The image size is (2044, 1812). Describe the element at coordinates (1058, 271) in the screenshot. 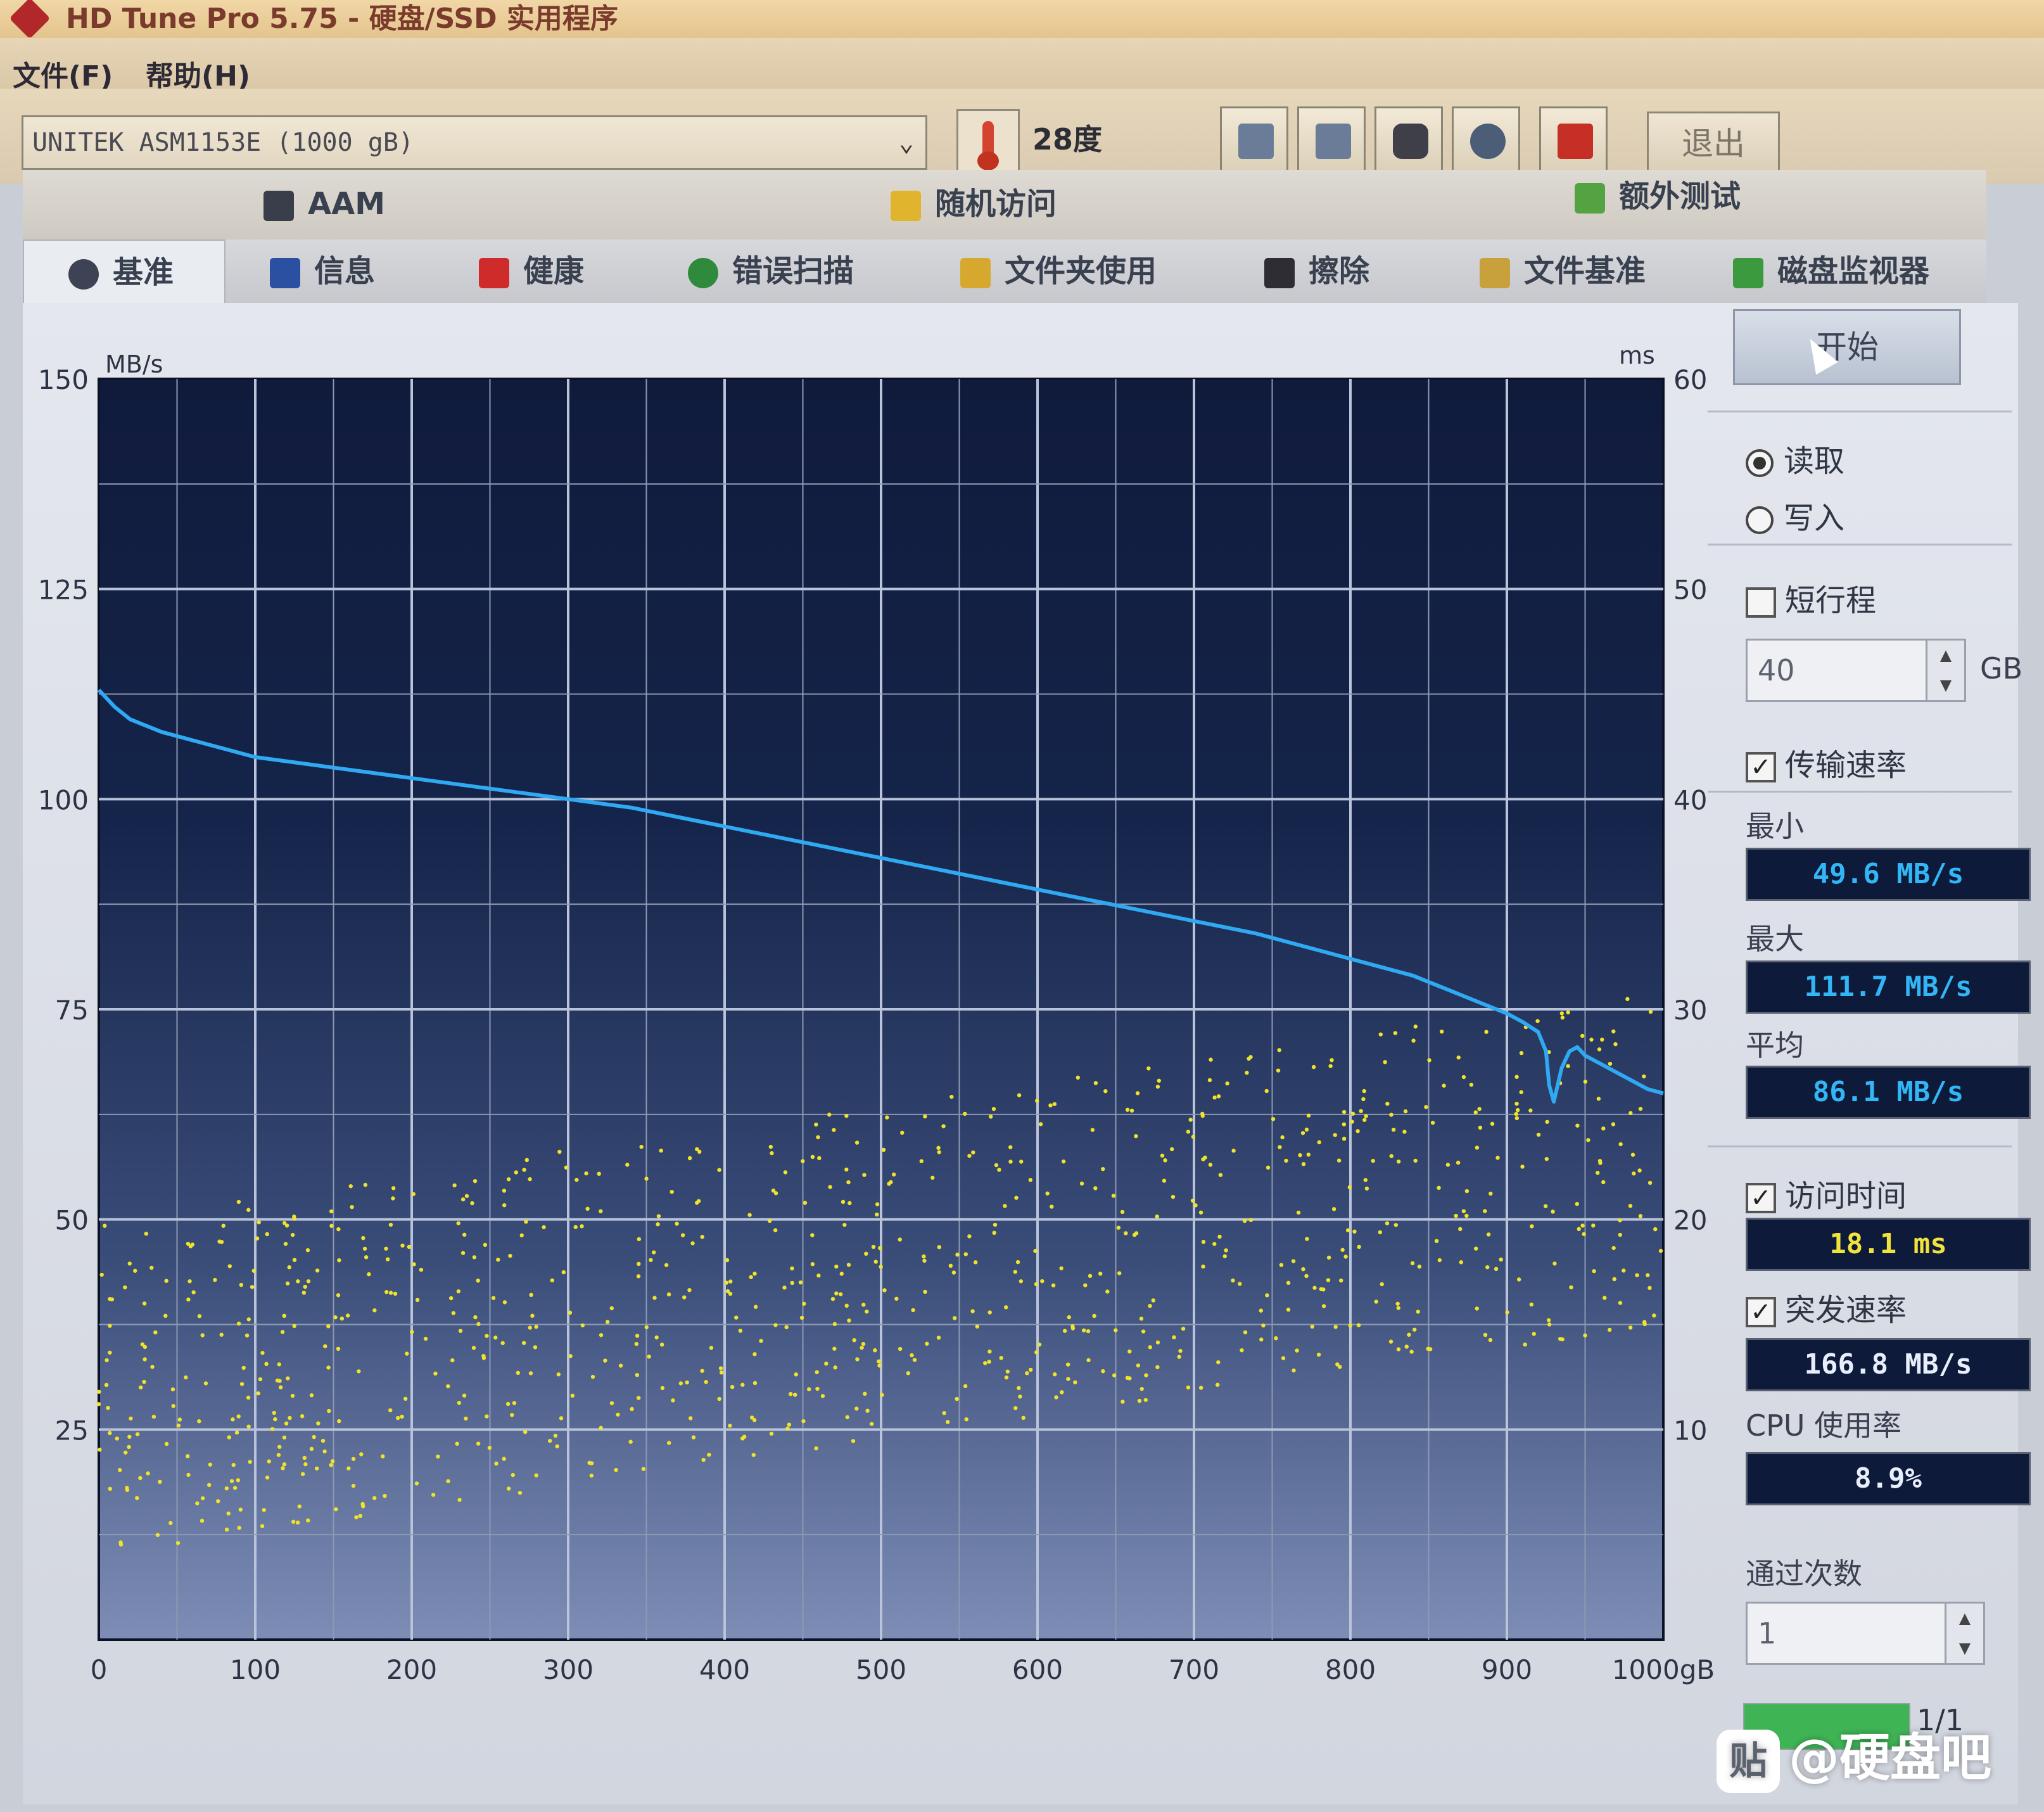

I see `tab-folder-usage: 文件夹使用` at that location.